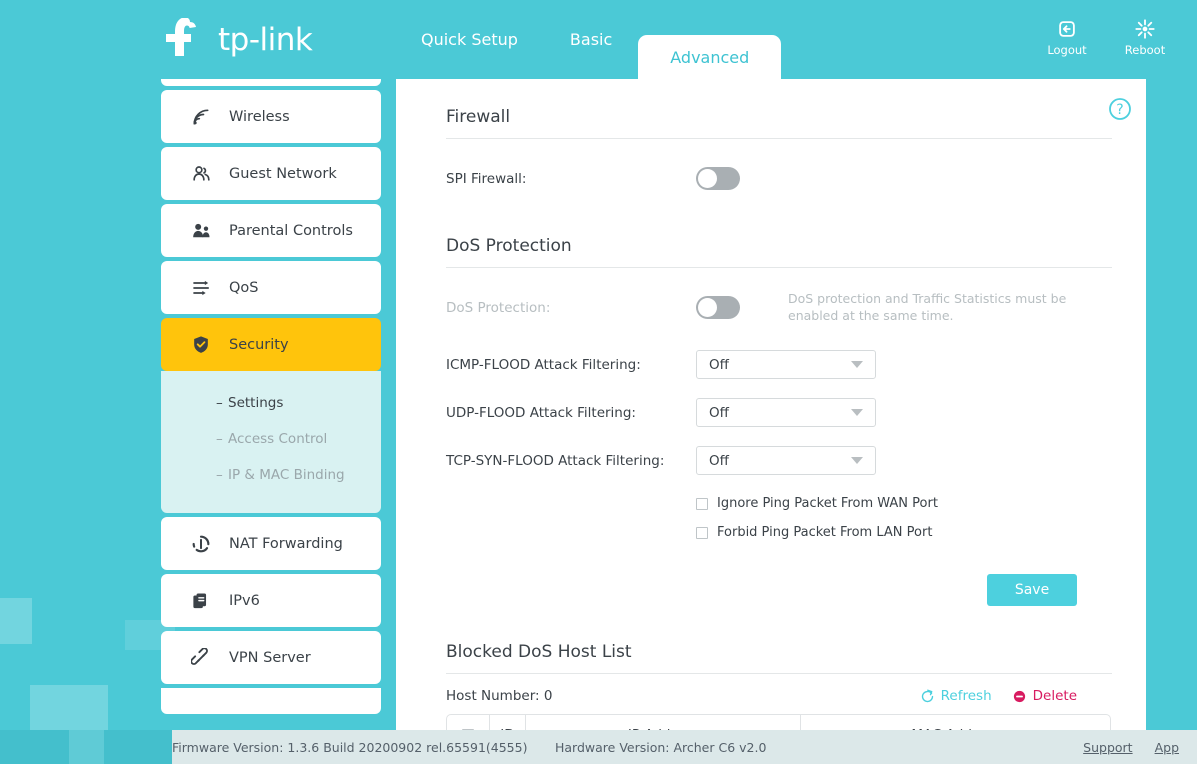 Image resolution: width=1197 pixels, height=764 pixels. What do you see at coordinates (265, 40) in the screenshot?
I see `tplink-logo-text: tp-link` at bounding box center [265, 40].